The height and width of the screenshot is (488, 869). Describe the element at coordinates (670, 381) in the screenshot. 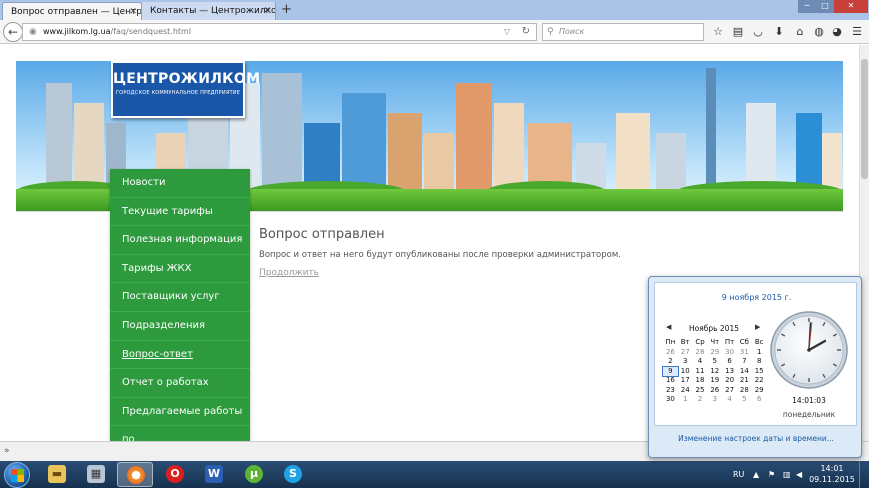

I see `calendar-day: 16` at that location.